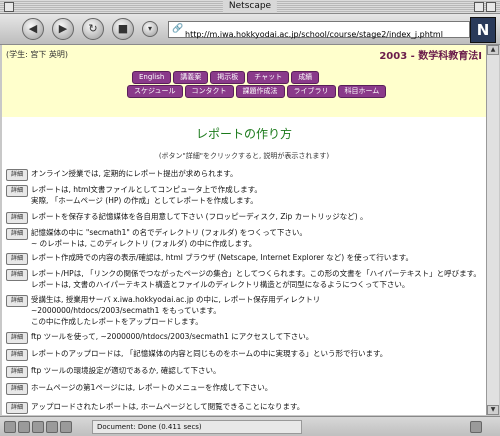 The width and height of the screenshot is (500, 436). I want to click on menu-library-button: ライブラリ, so click(311, 91).